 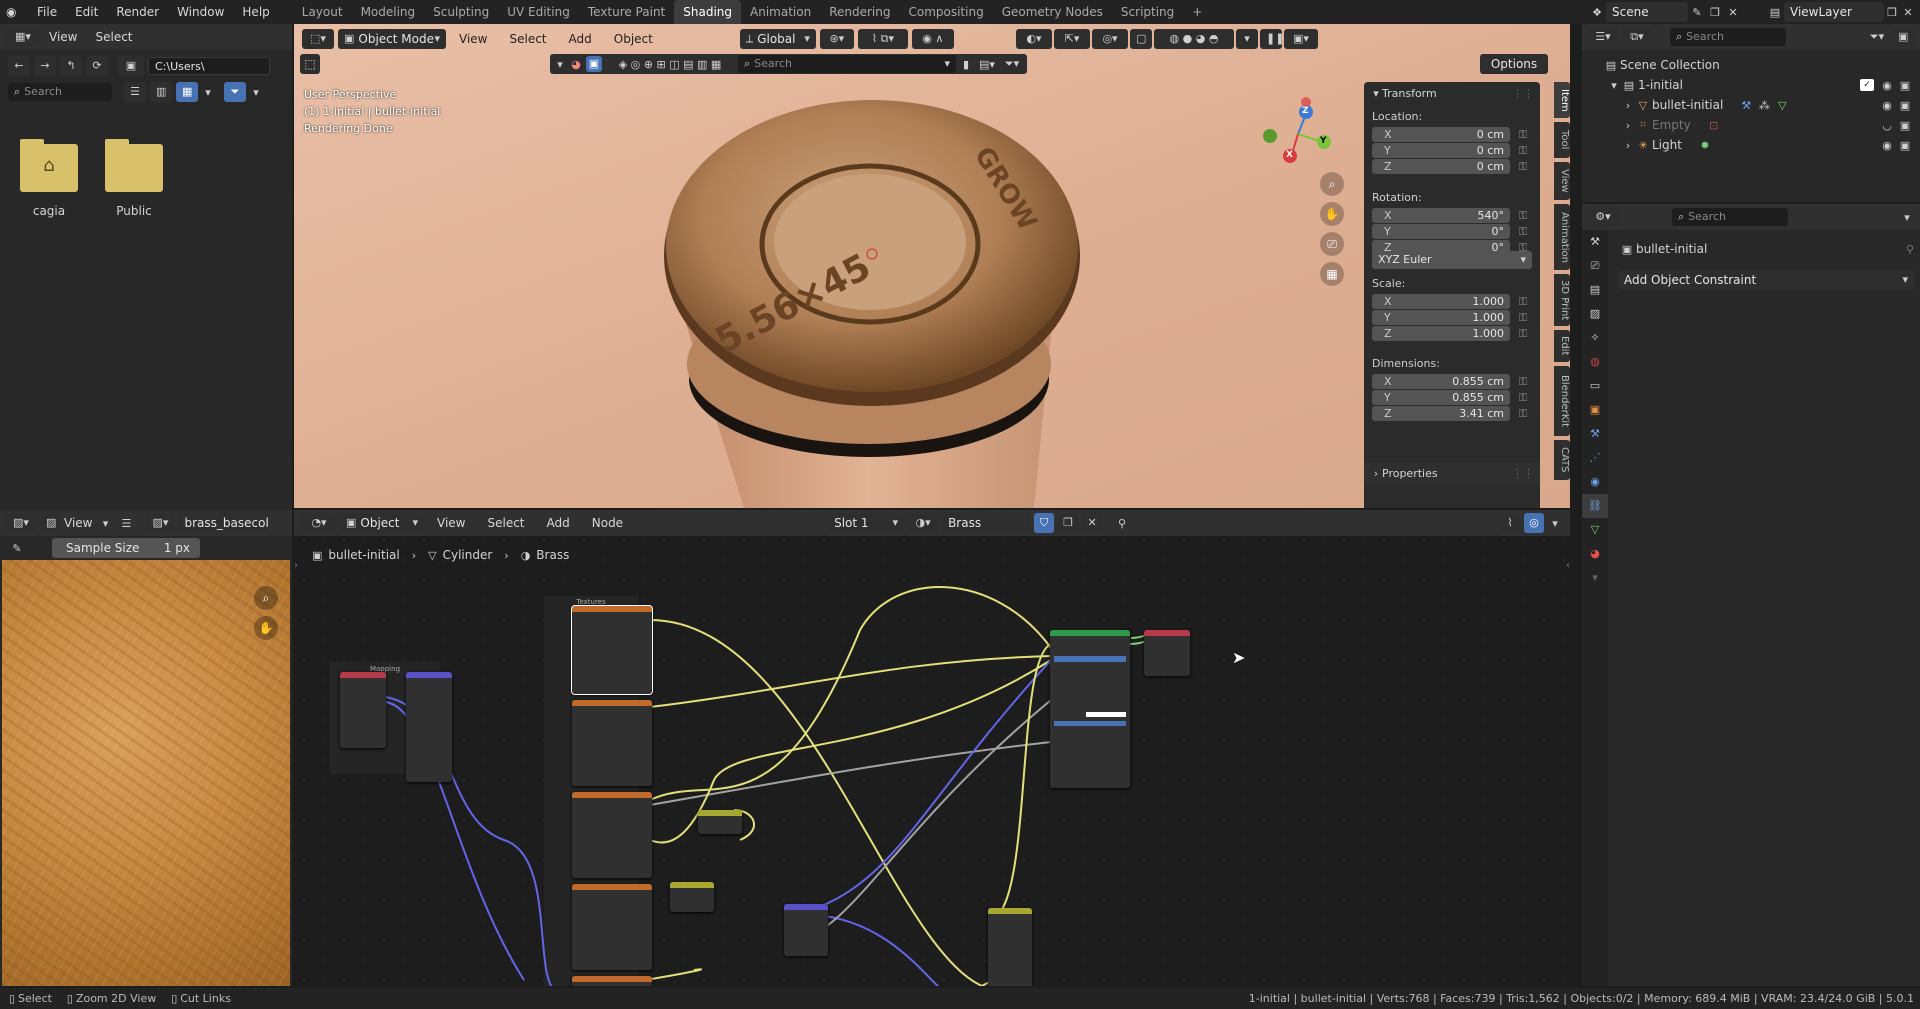 What do you see at coordinates (1603, 217) in the screenshot?
I see `properties-type-icon: ⚙▾` at bounding box center [1603, 217].